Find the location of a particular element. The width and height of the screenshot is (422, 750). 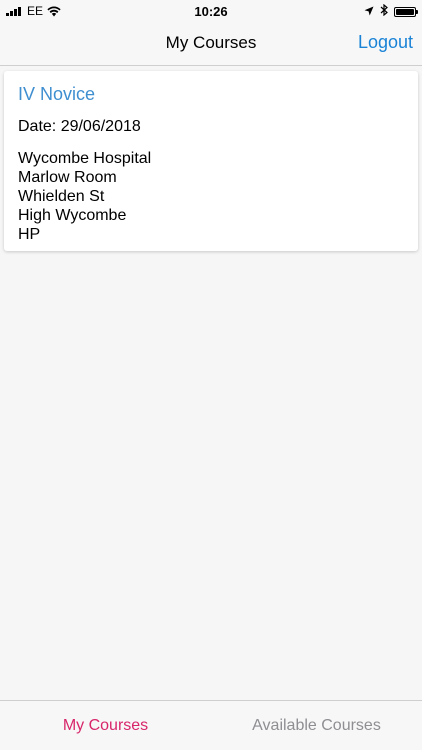

tab-available-courses: Available Courses is located at coordinates (316, 725).